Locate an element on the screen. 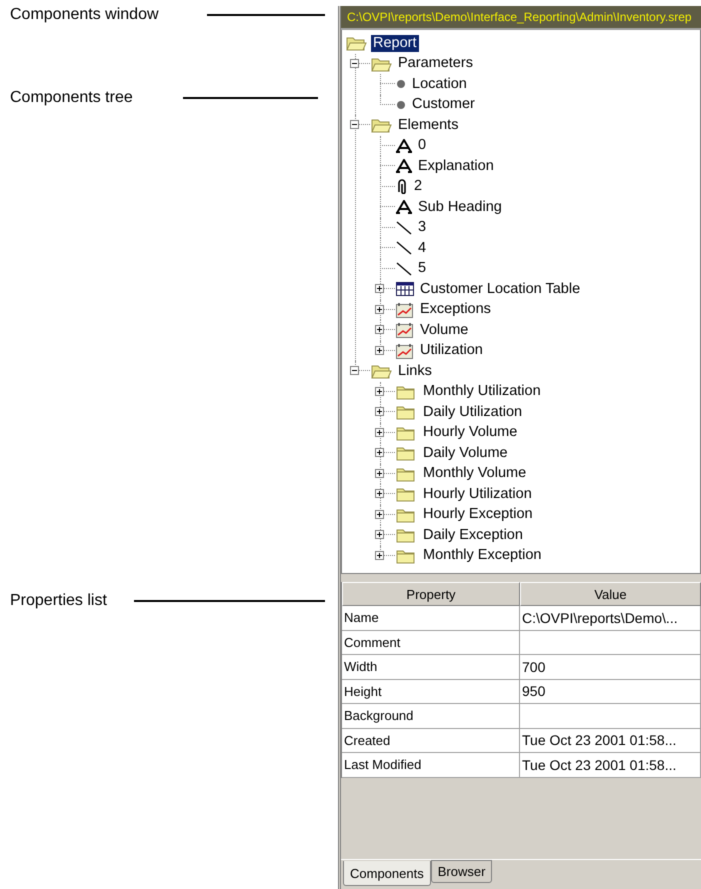  tree-item: Parameters is located at coordinates (435, 63).